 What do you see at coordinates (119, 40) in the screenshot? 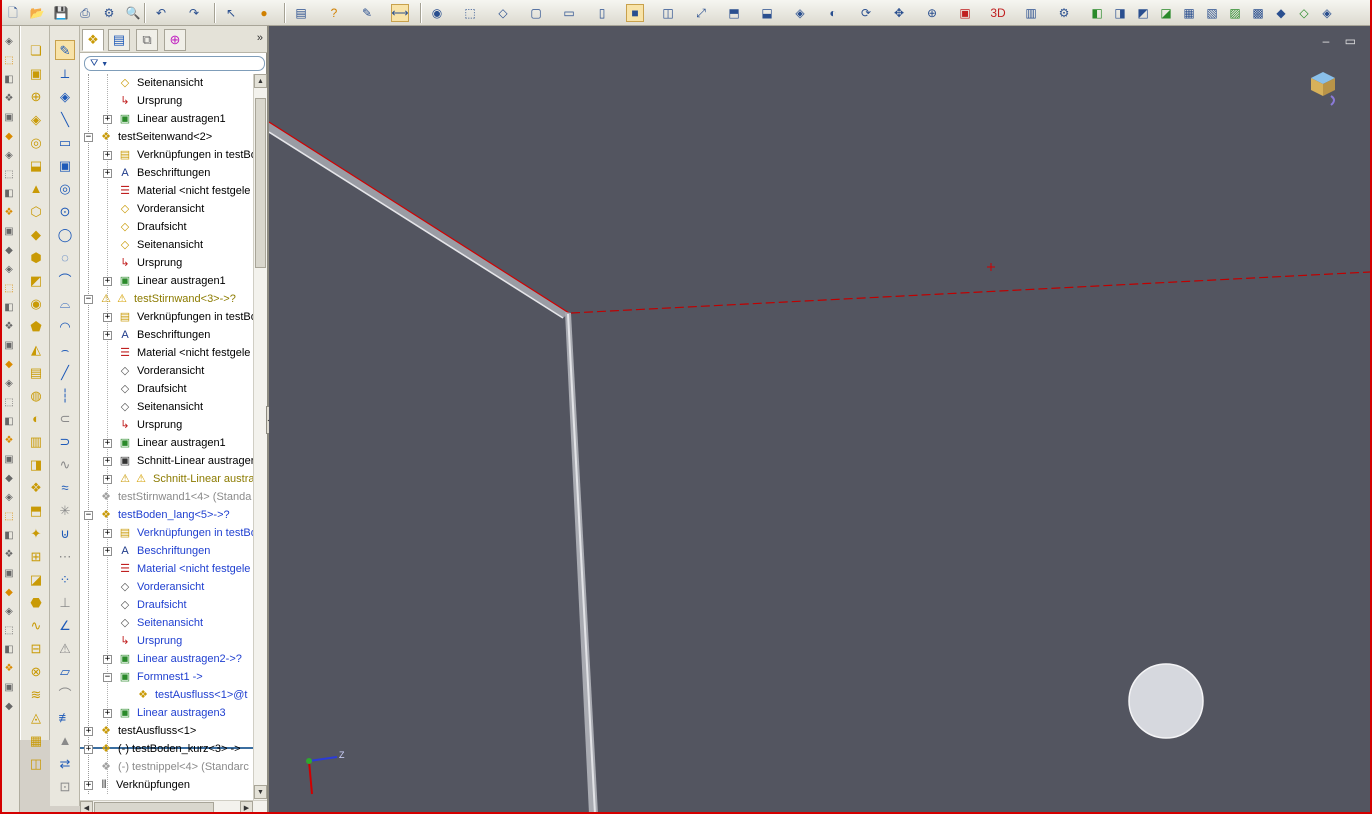
I see `property-manager-tab-icon: ▤` at bounding box center [119, 40].